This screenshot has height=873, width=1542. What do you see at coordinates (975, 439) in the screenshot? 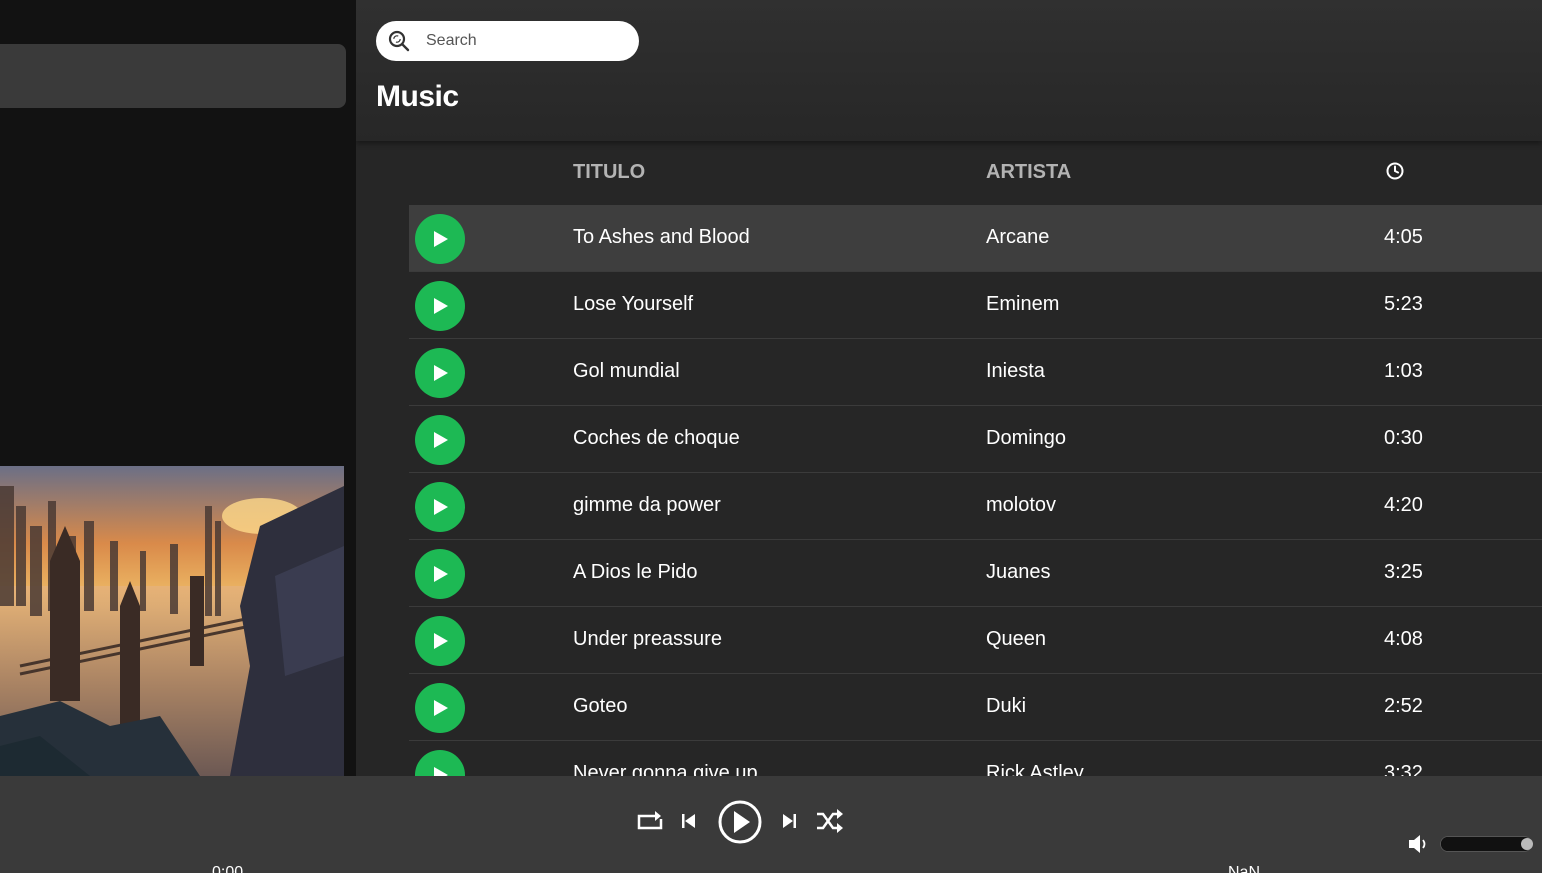
I see `track-row: Coches de choque Domingo 0:30` at bounding box center [975, 439].